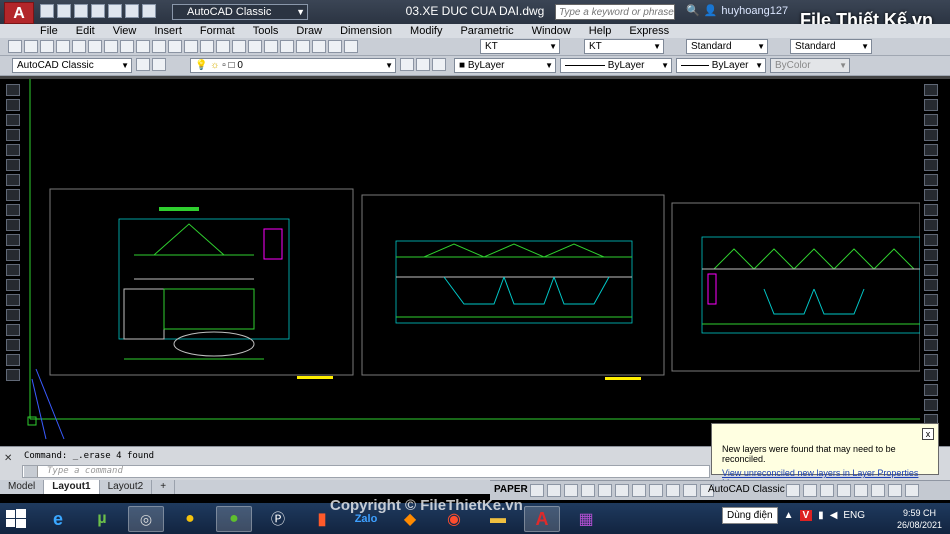  What do you see at coordinates (19, 13) in the screenshot?
I see `application-menu-button: A` at bounding box center [19, 13].